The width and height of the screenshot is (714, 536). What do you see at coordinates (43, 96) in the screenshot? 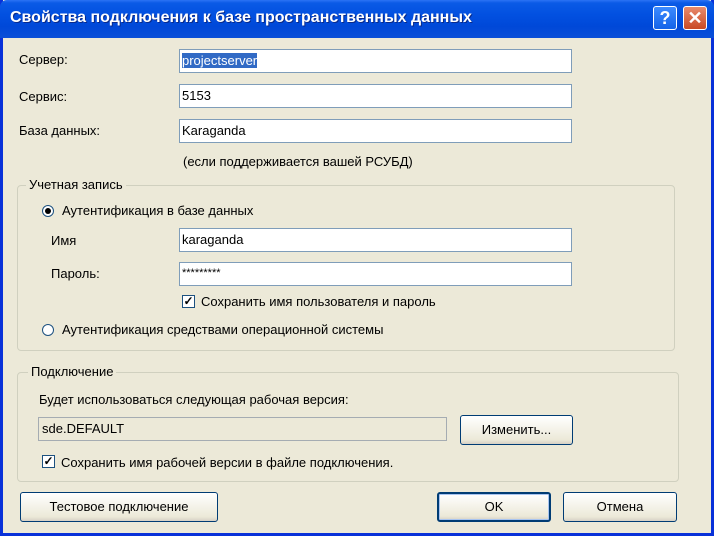
I see `service-label: Сервис:` at bounding box center [43, 96].